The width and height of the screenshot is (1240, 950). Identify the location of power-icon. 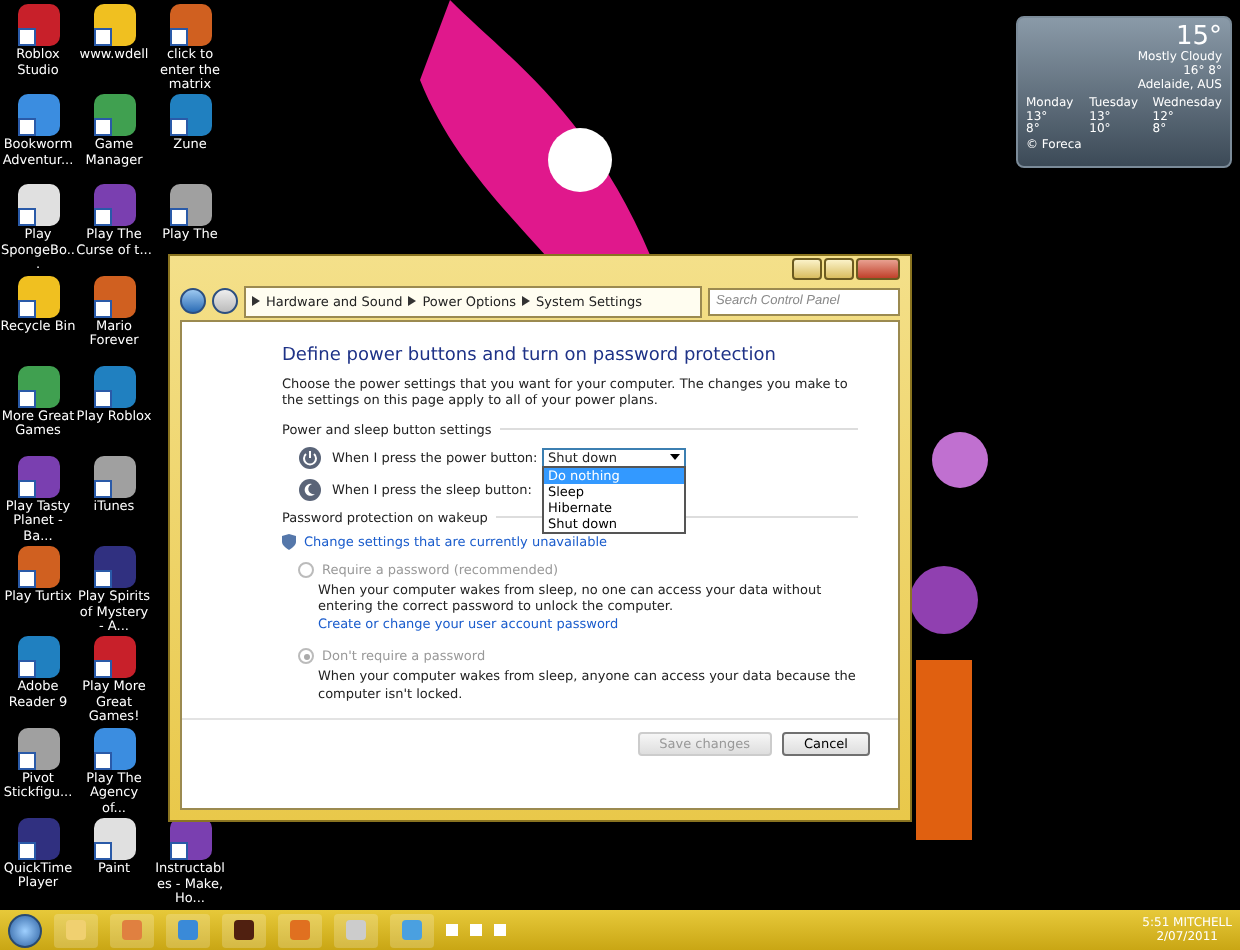
(310, 457).